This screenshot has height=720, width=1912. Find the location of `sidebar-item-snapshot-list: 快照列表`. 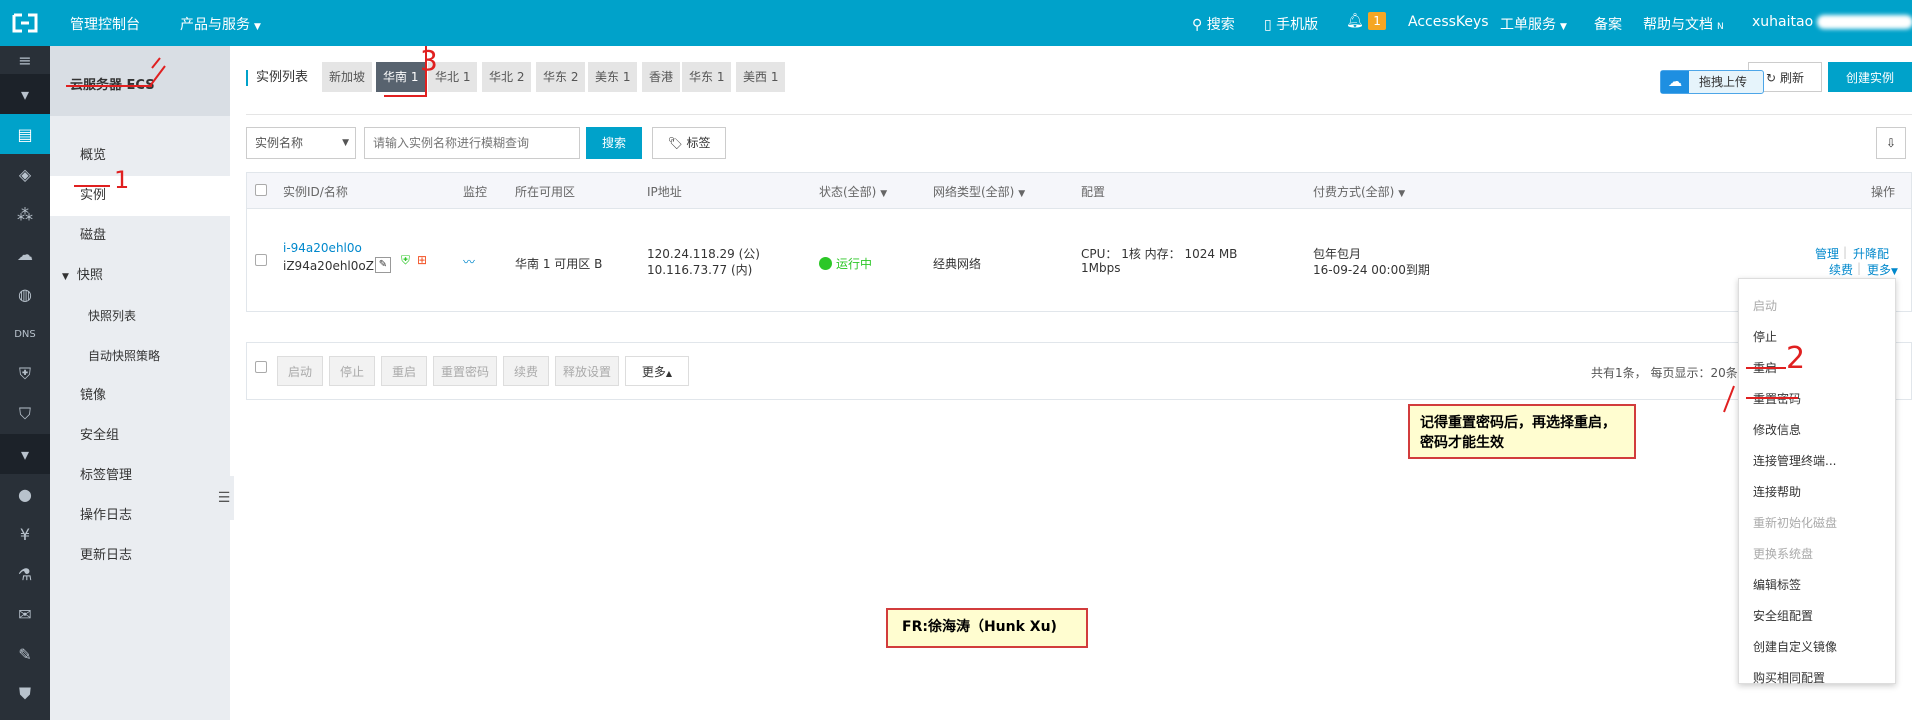

sidebar-item-snapshot-list: 快照列表 is located at coordinates (140, 316).